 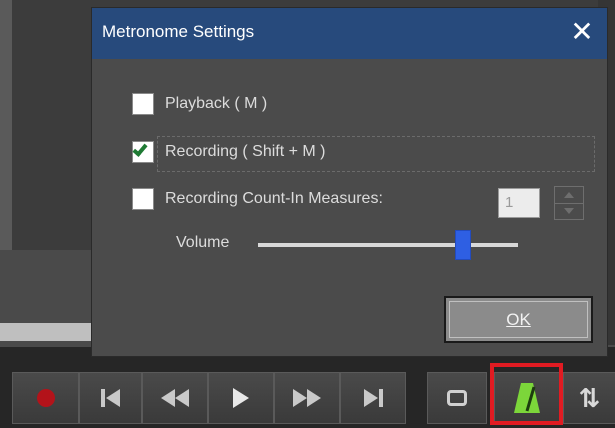 I want to click on go-to-end-button, so click(x=373, y=398).